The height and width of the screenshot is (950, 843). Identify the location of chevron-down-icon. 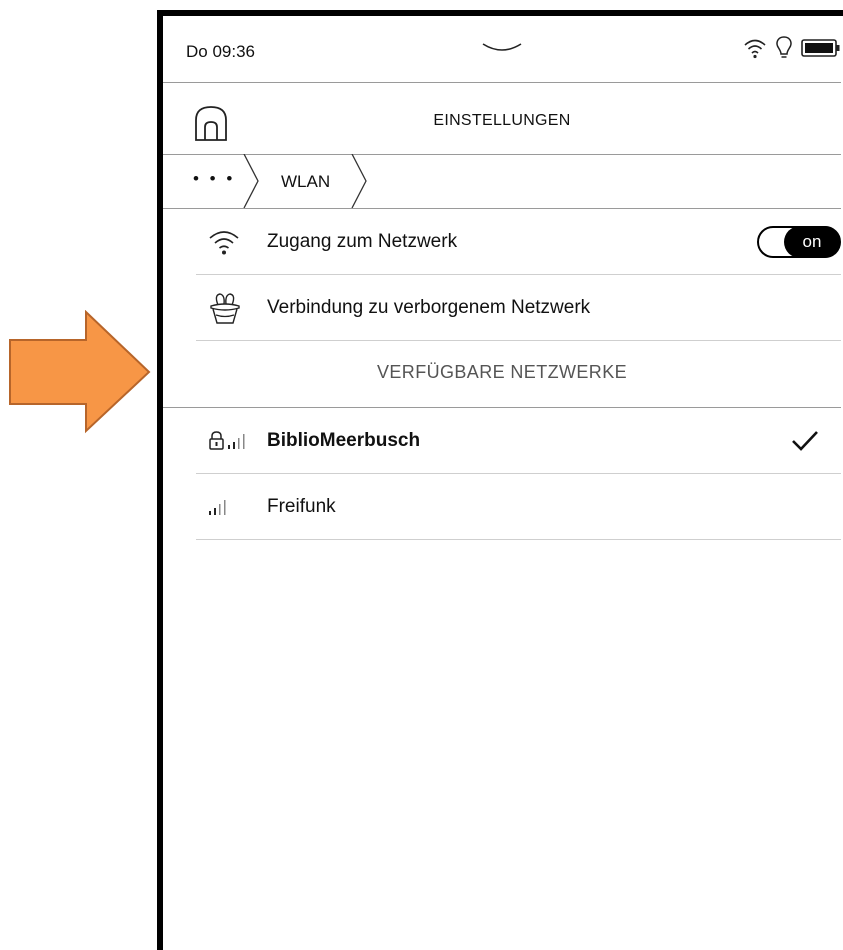
(502, 48).